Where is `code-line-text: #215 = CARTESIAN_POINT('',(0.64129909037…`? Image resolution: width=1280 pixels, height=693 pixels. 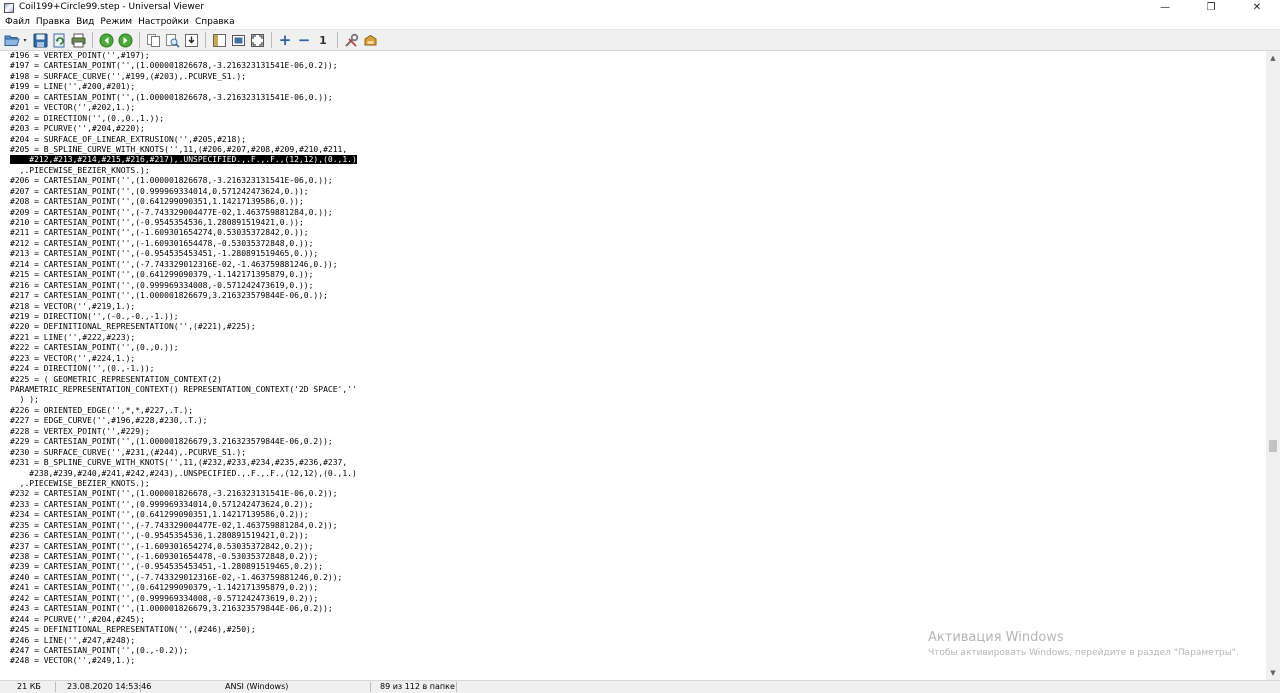
code-line-text: #215 = CARTESIAN_POINT('',(0.64129909037… is located at coordinates (162, 275).